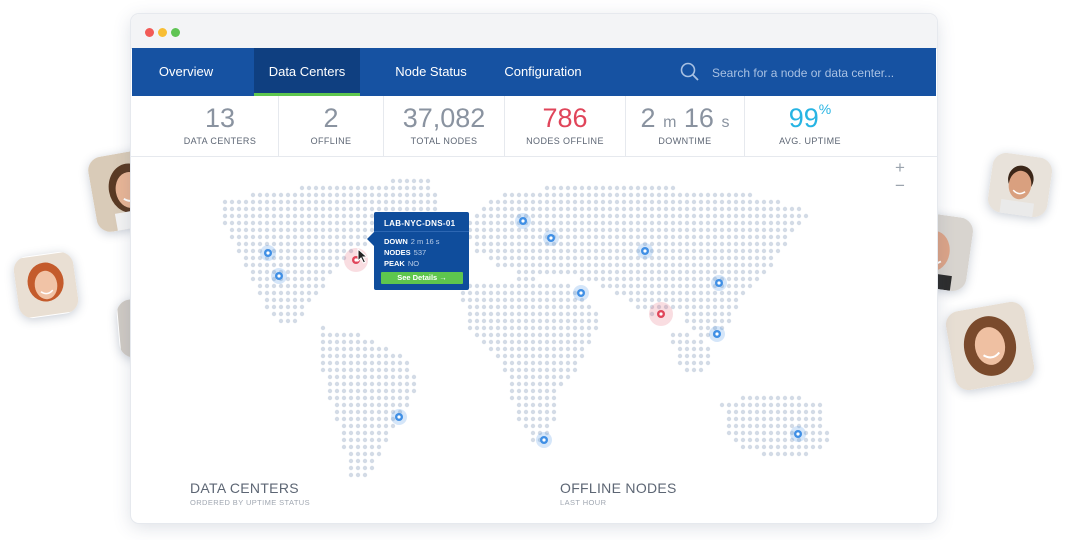 This screenshot has height=540, width=1068. Describe the element at coordinates (900, 168) in the screenshot. I see `zoom-in-button: +` at that location.